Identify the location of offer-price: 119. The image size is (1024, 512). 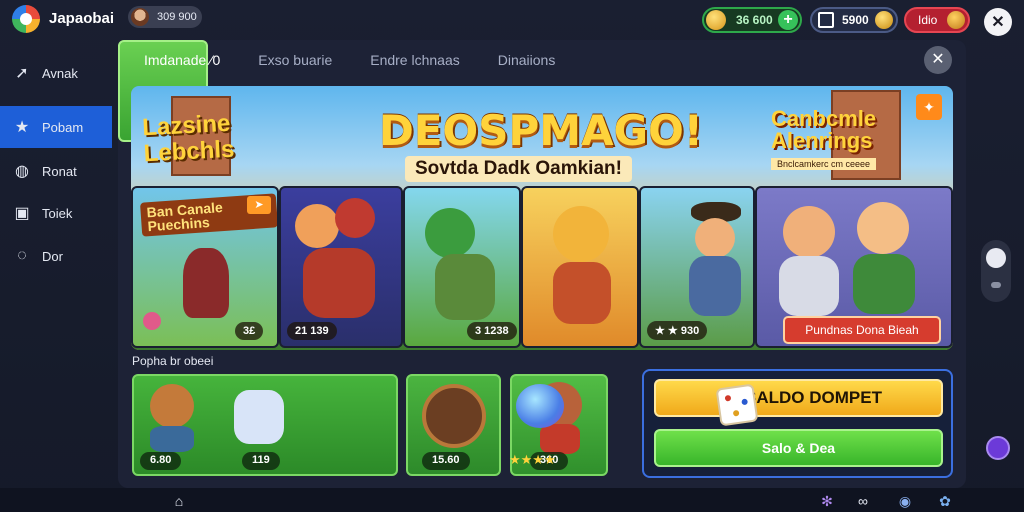
(261, 461).